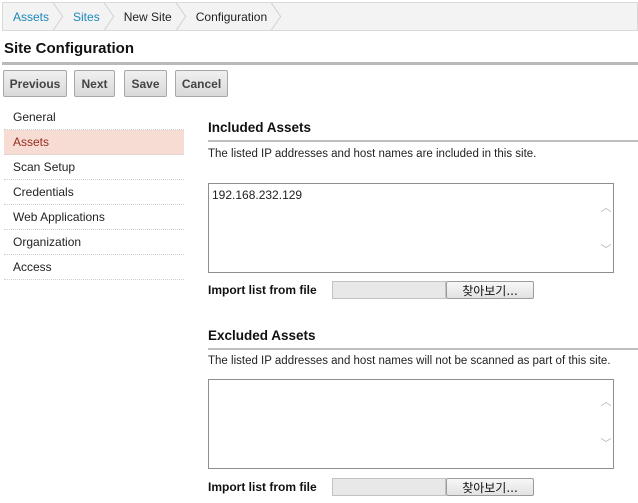  I want to click on sidebar-item-web-applications: Web Applications, so click(94, 217).